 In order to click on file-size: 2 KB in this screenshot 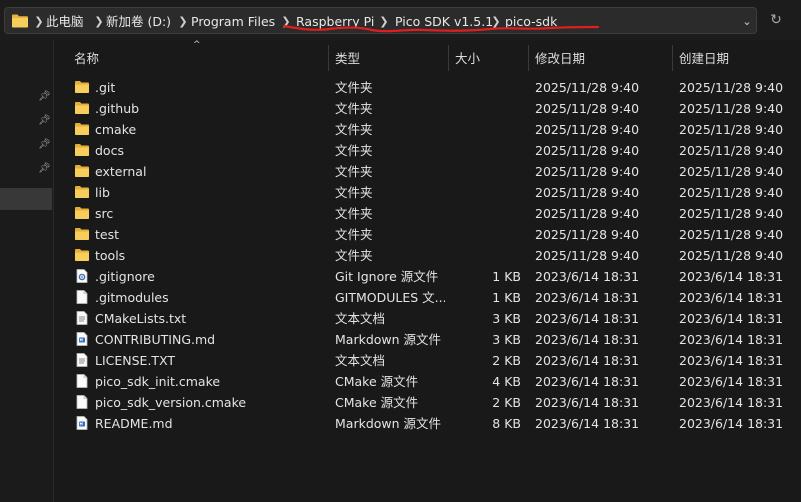, I will do `click(506, 402)`.